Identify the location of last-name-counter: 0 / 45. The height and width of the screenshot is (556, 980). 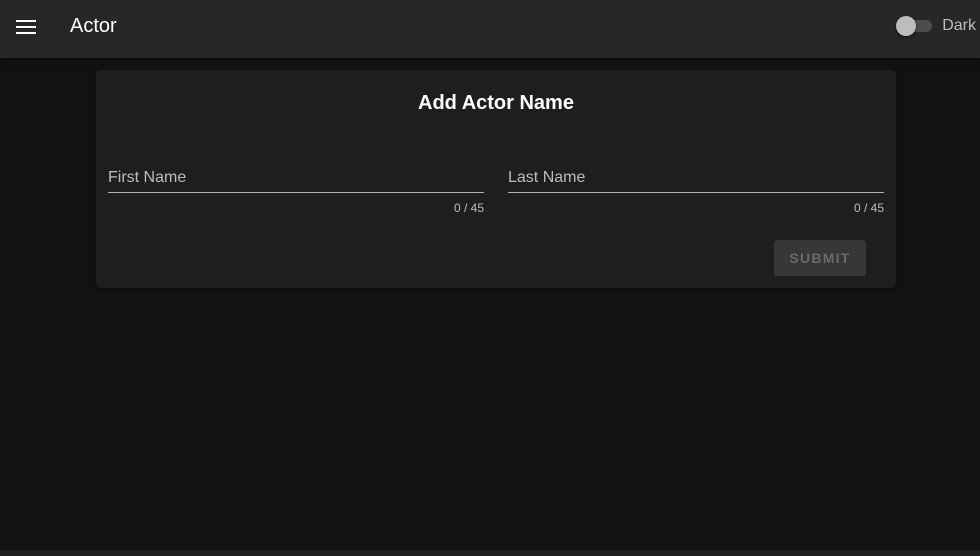
(868, 208).